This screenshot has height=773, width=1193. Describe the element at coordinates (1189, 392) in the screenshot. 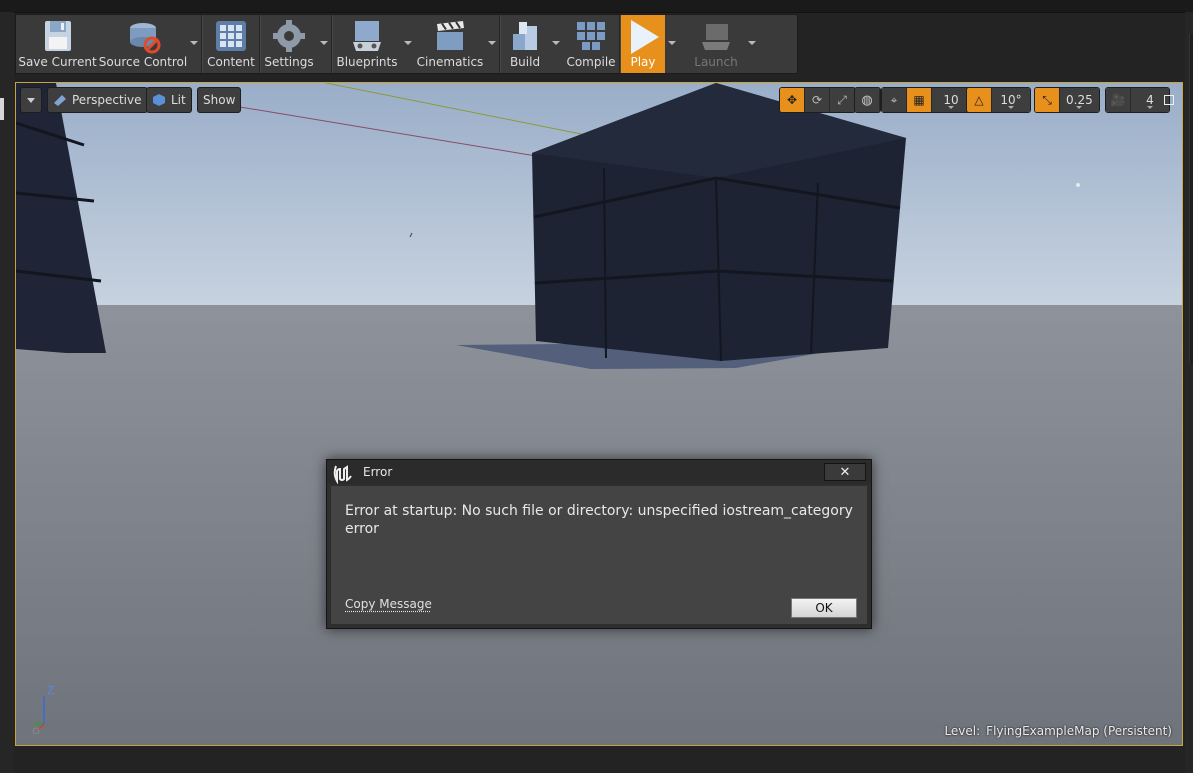

I see `right-panel-edge` at that location.